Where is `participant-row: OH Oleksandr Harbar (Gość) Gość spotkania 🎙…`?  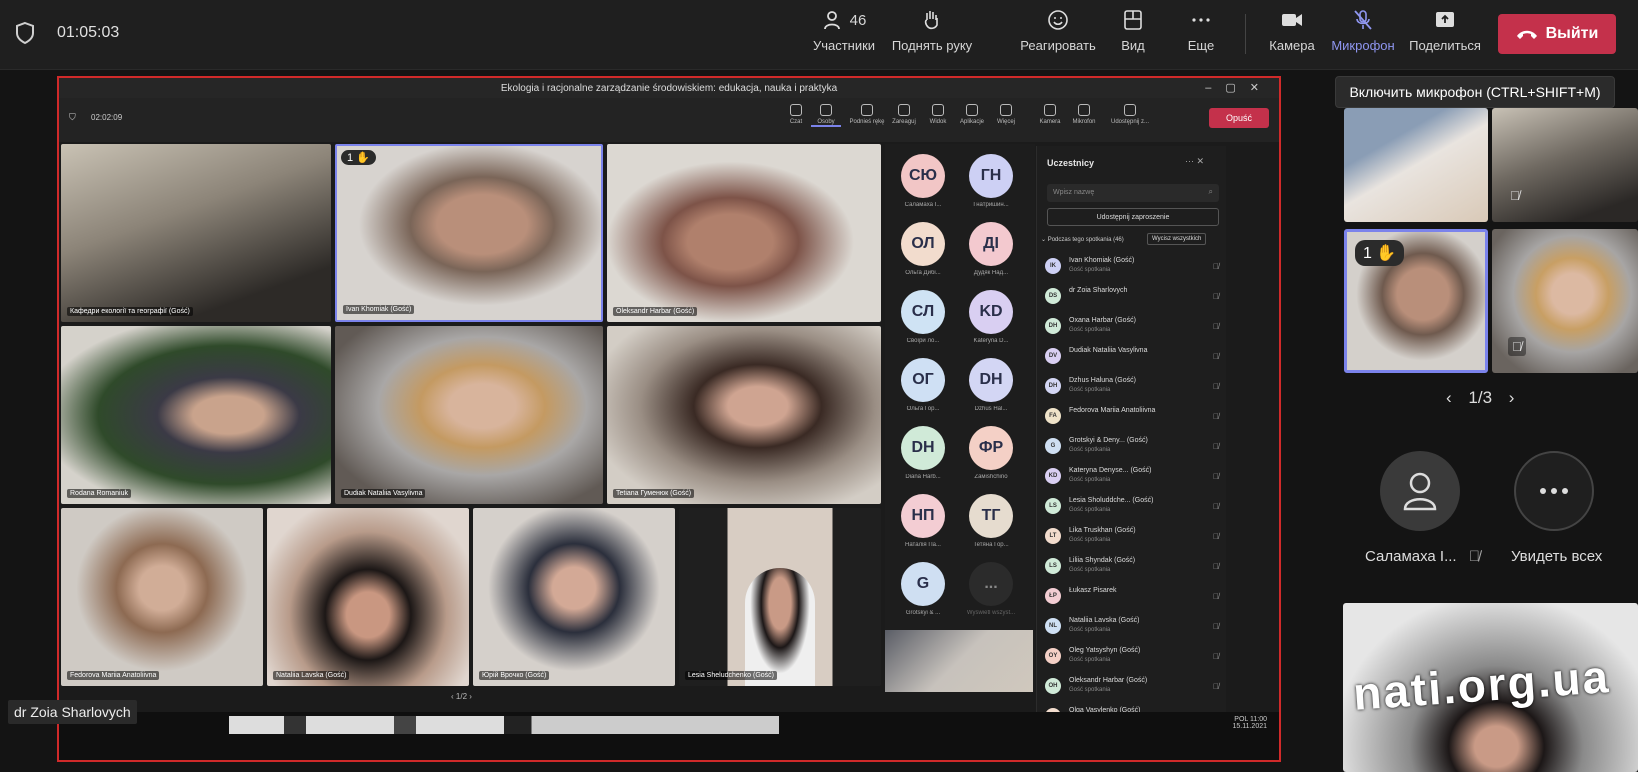 participant-row: OH Oleksandr Harbar (Gość) Gość spotkania 🎙… is located at coordinates (1133, 687).